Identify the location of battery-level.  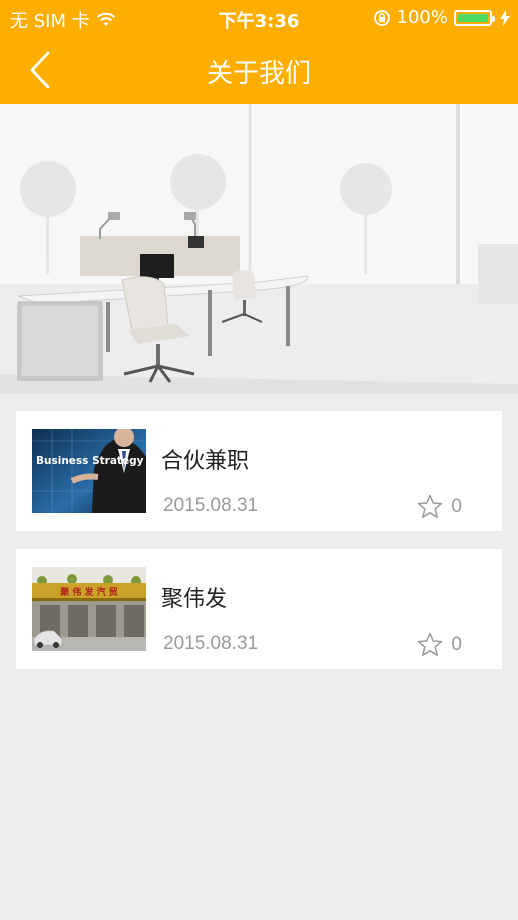
(473, 17).